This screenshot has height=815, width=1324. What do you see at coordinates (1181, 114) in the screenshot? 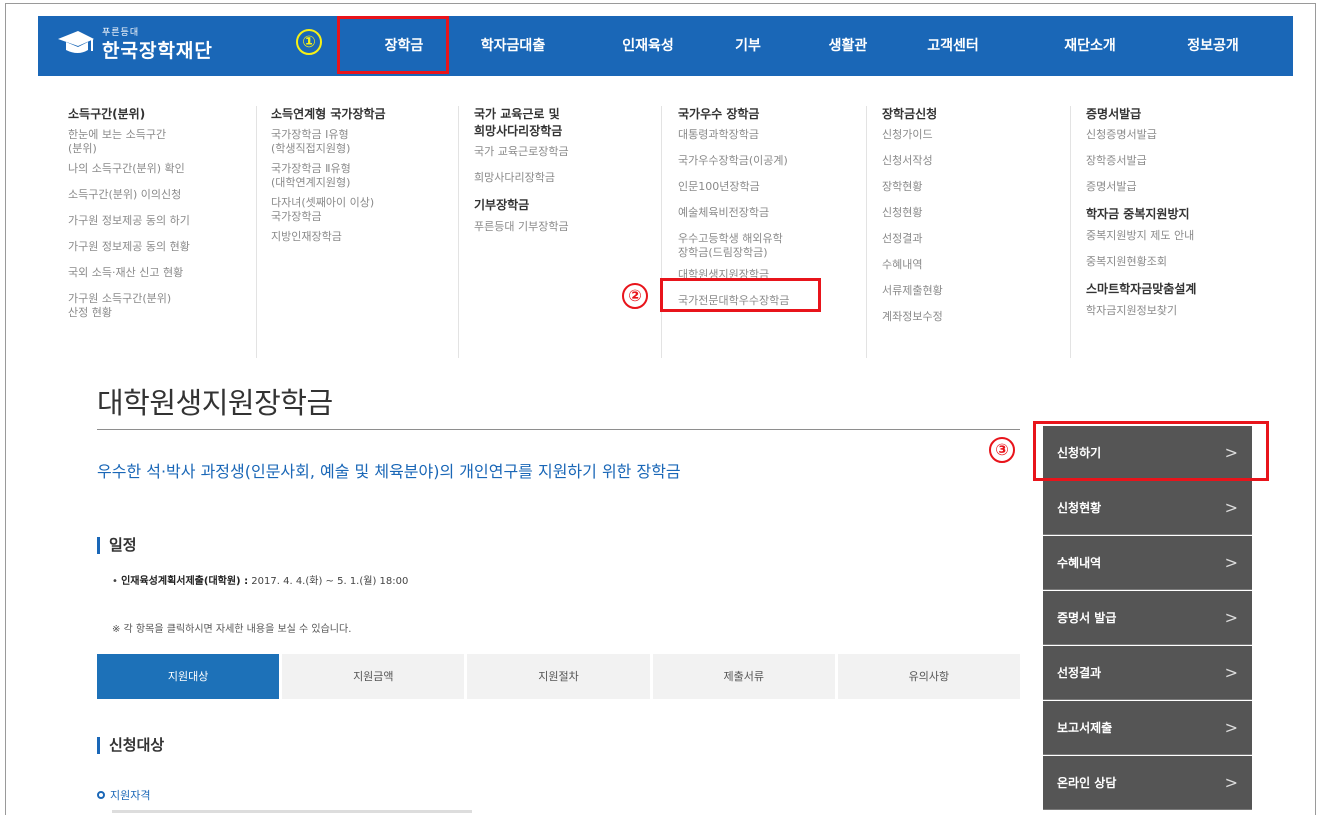
I see `menu-heading: 증명서발급` at bounding box center [1181, 114].